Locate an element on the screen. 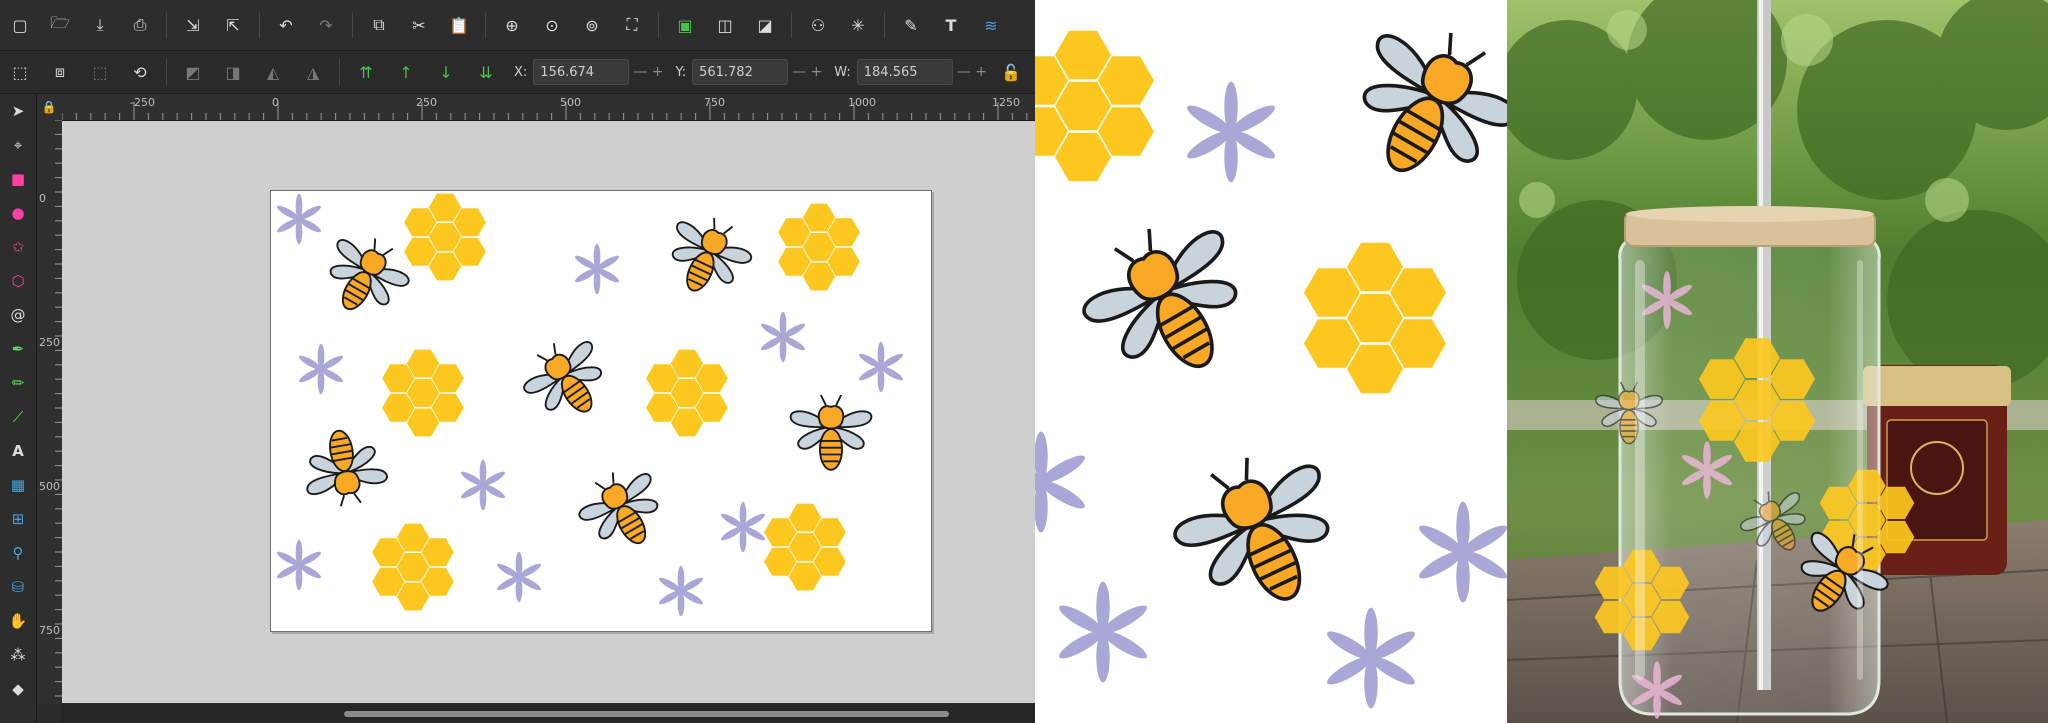 The height and width of the screenshot is (723, 2048). paste-icon: 📋 is located at coordinates (459, 25).